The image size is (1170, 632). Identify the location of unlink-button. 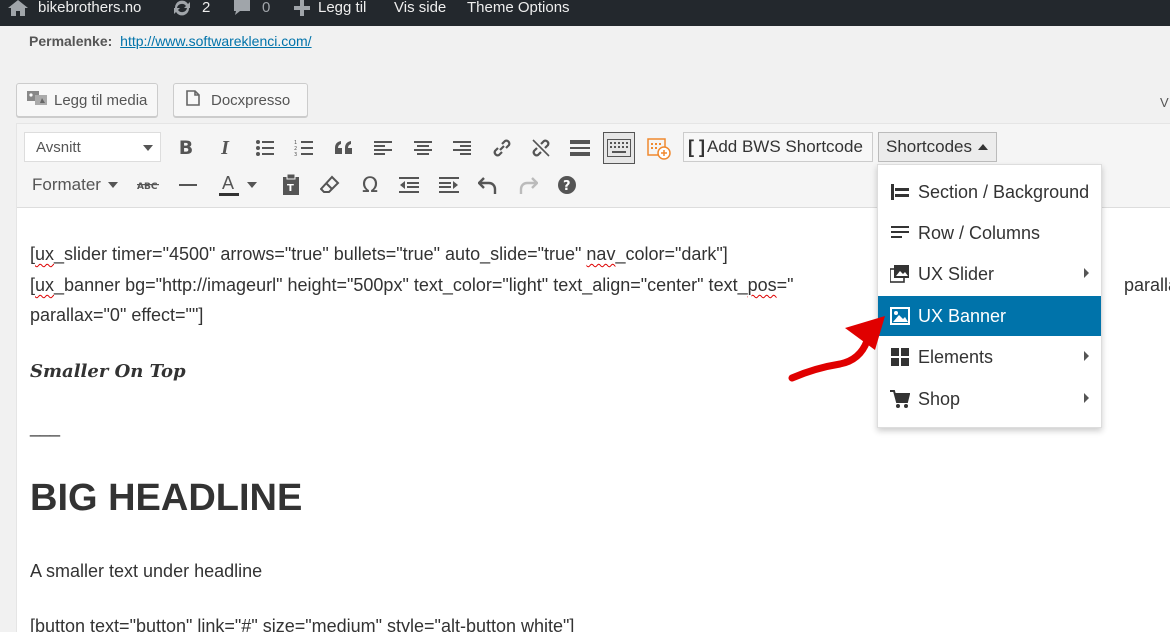
(541, 148).